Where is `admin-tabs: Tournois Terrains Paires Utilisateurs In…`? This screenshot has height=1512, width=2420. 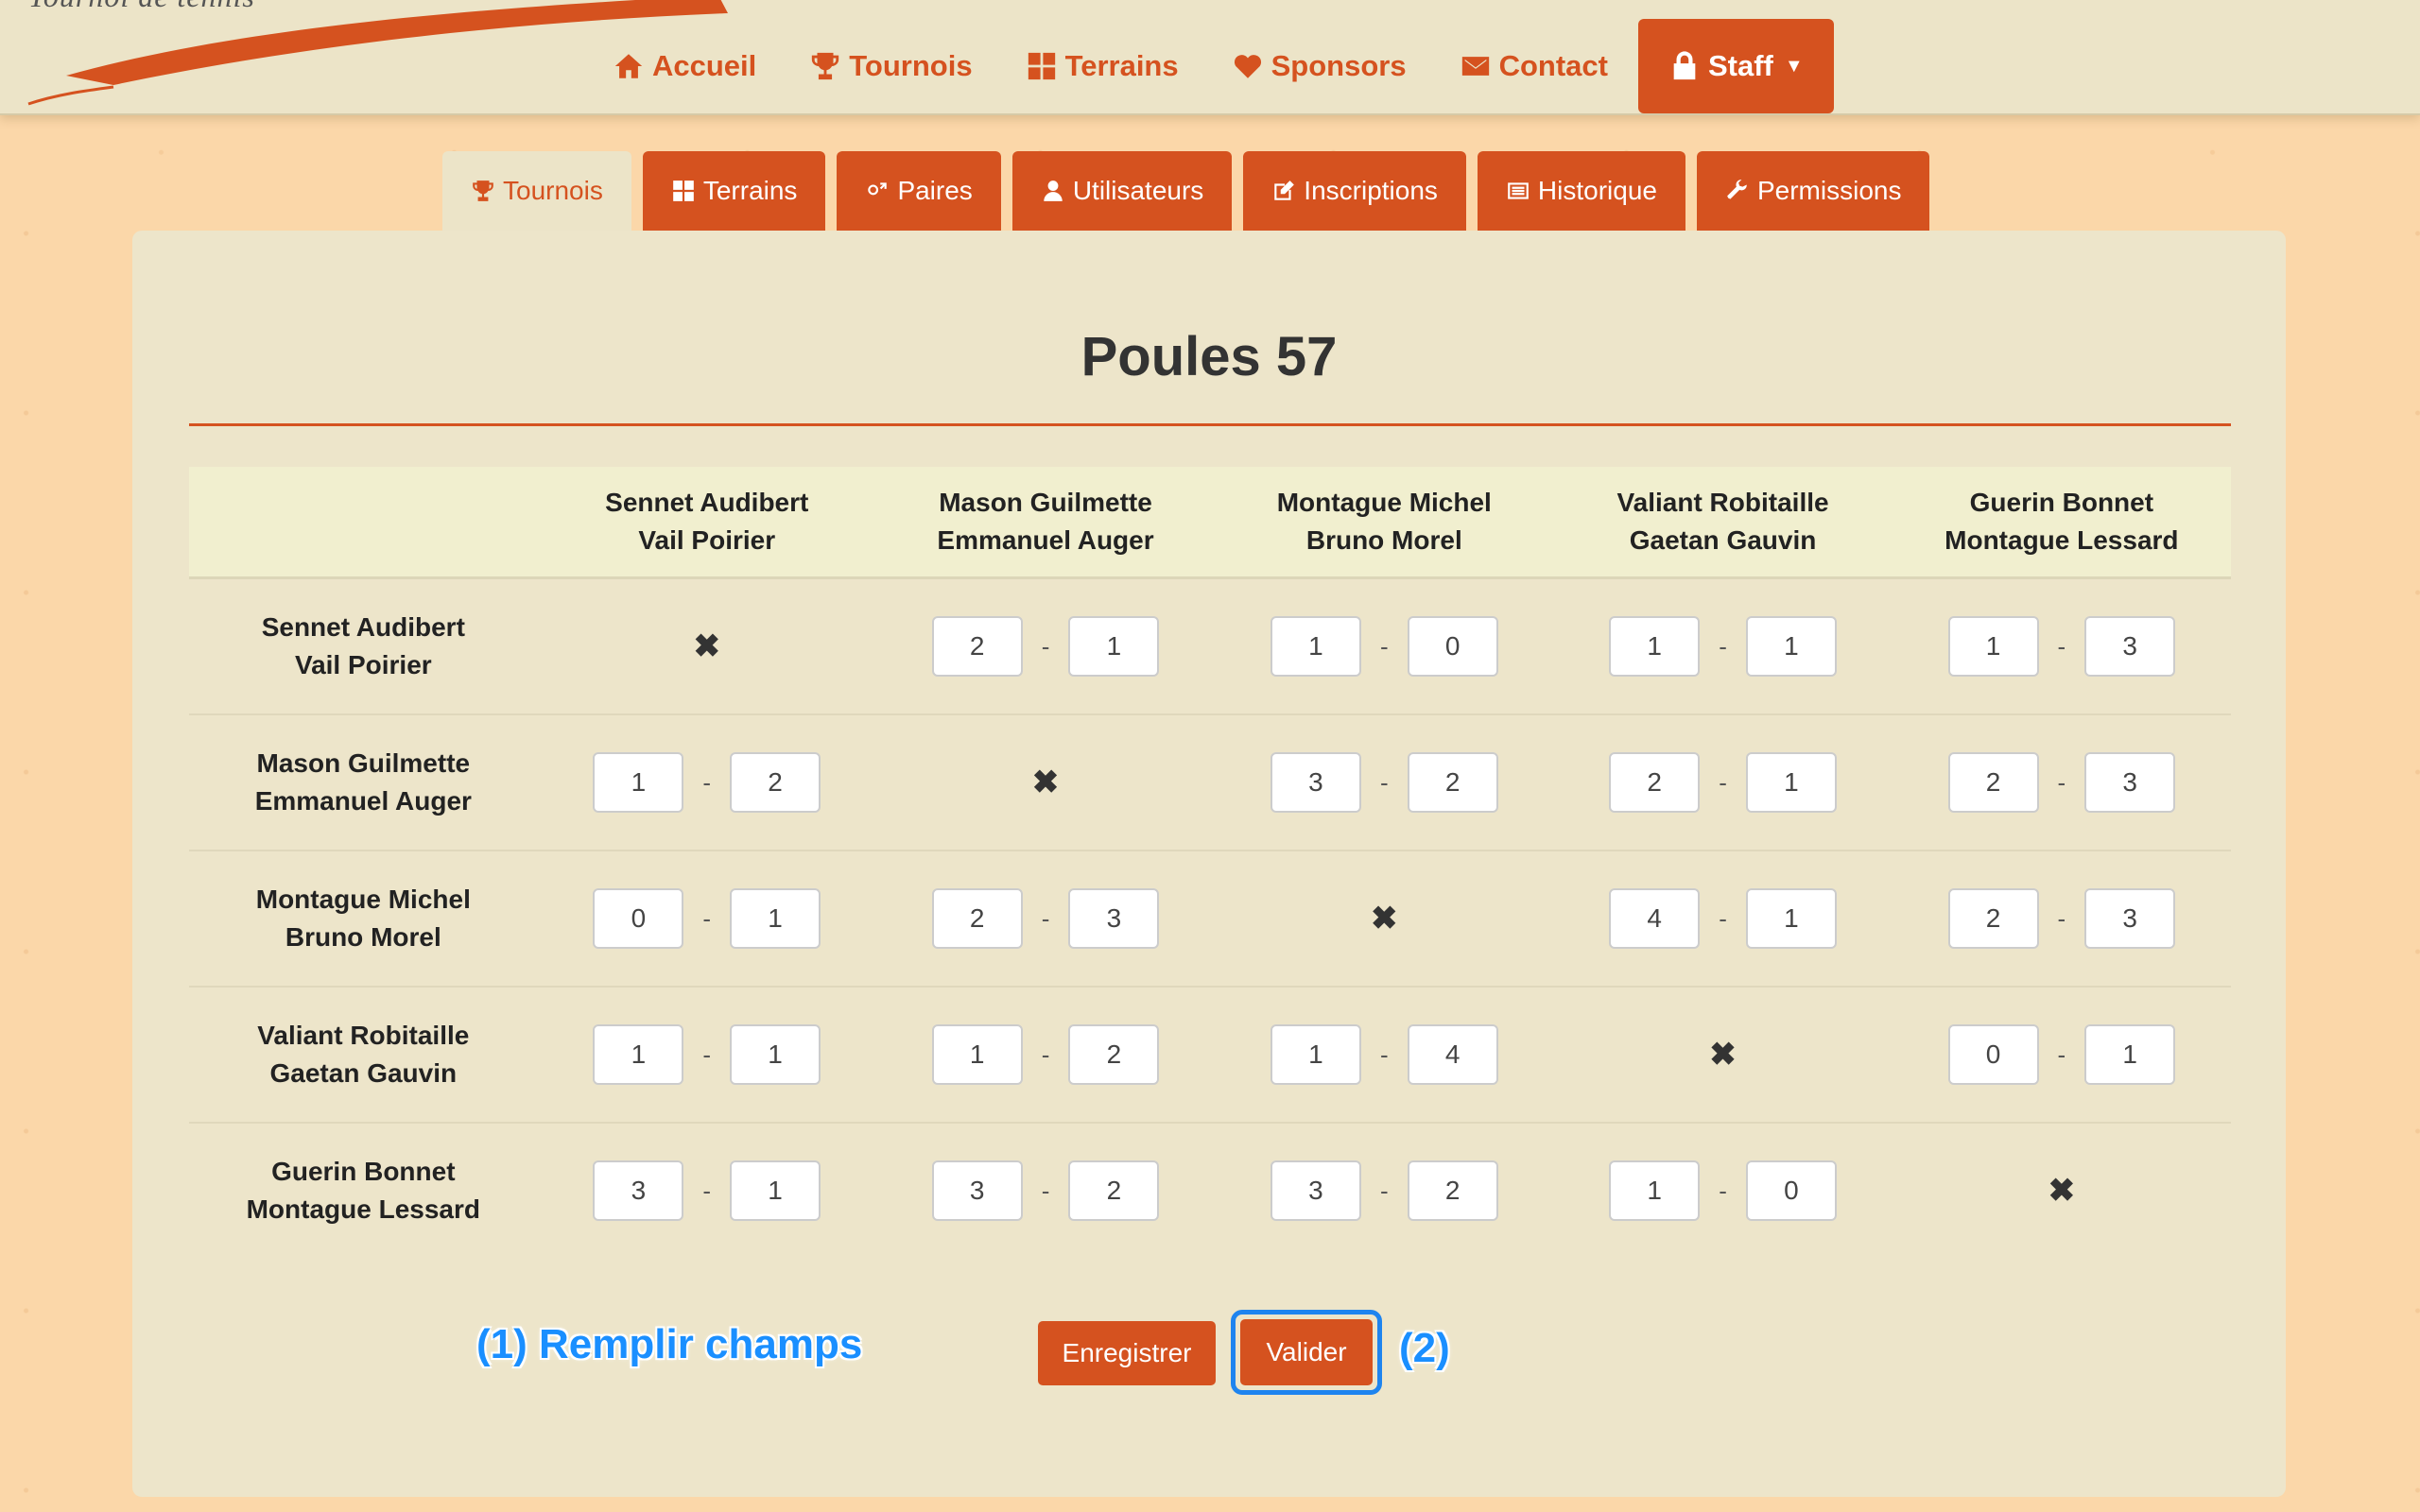 admin-tabs: Tournois Terrains Paires Utilisateurs In… is located at coordinates (1186, 191).